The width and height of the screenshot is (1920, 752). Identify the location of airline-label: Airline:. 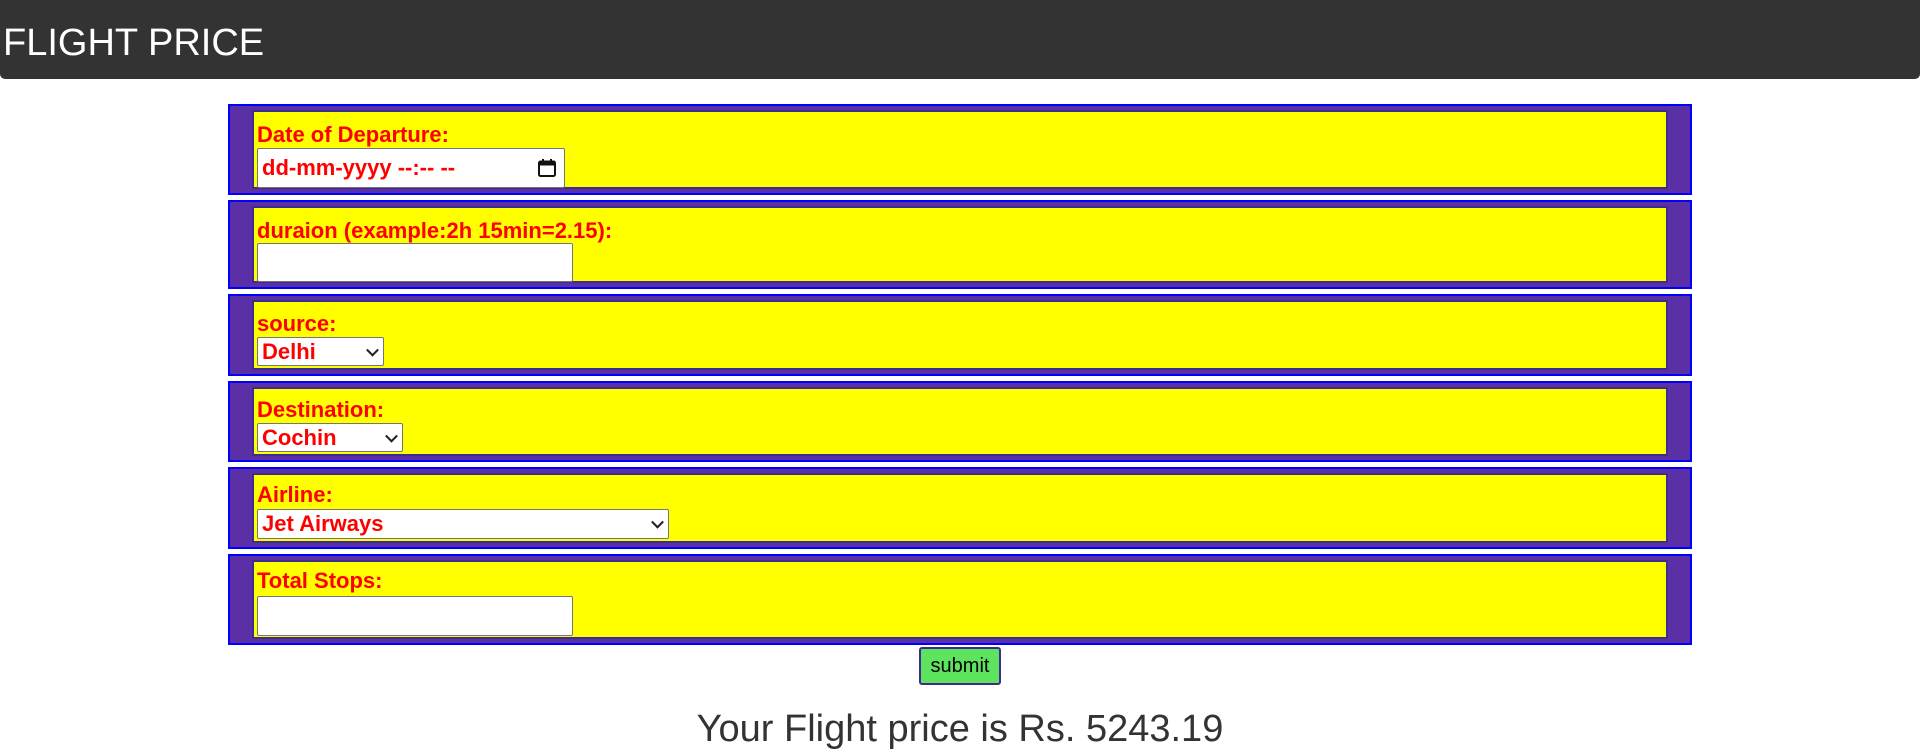
(295, 494).